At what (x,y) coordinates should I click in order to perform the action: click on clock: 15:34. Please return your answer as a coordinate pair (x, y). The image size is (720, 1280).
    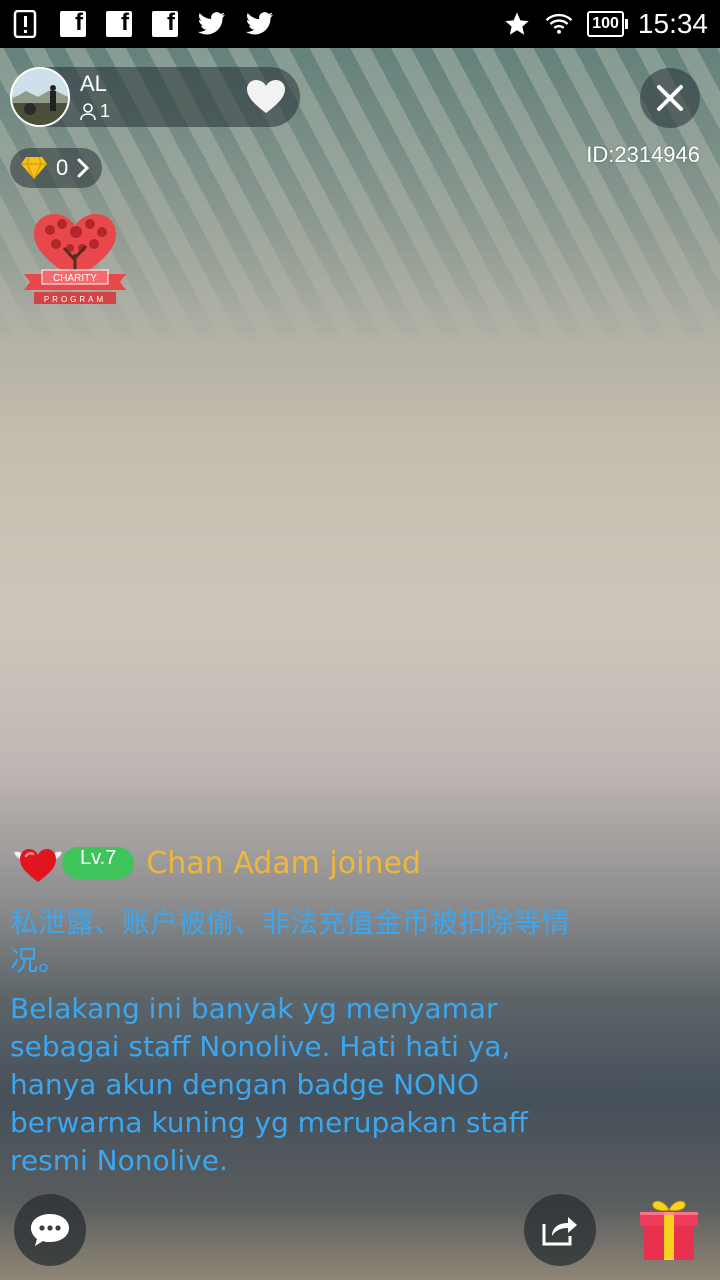
    Looking at the image, I should click on (672, 23).